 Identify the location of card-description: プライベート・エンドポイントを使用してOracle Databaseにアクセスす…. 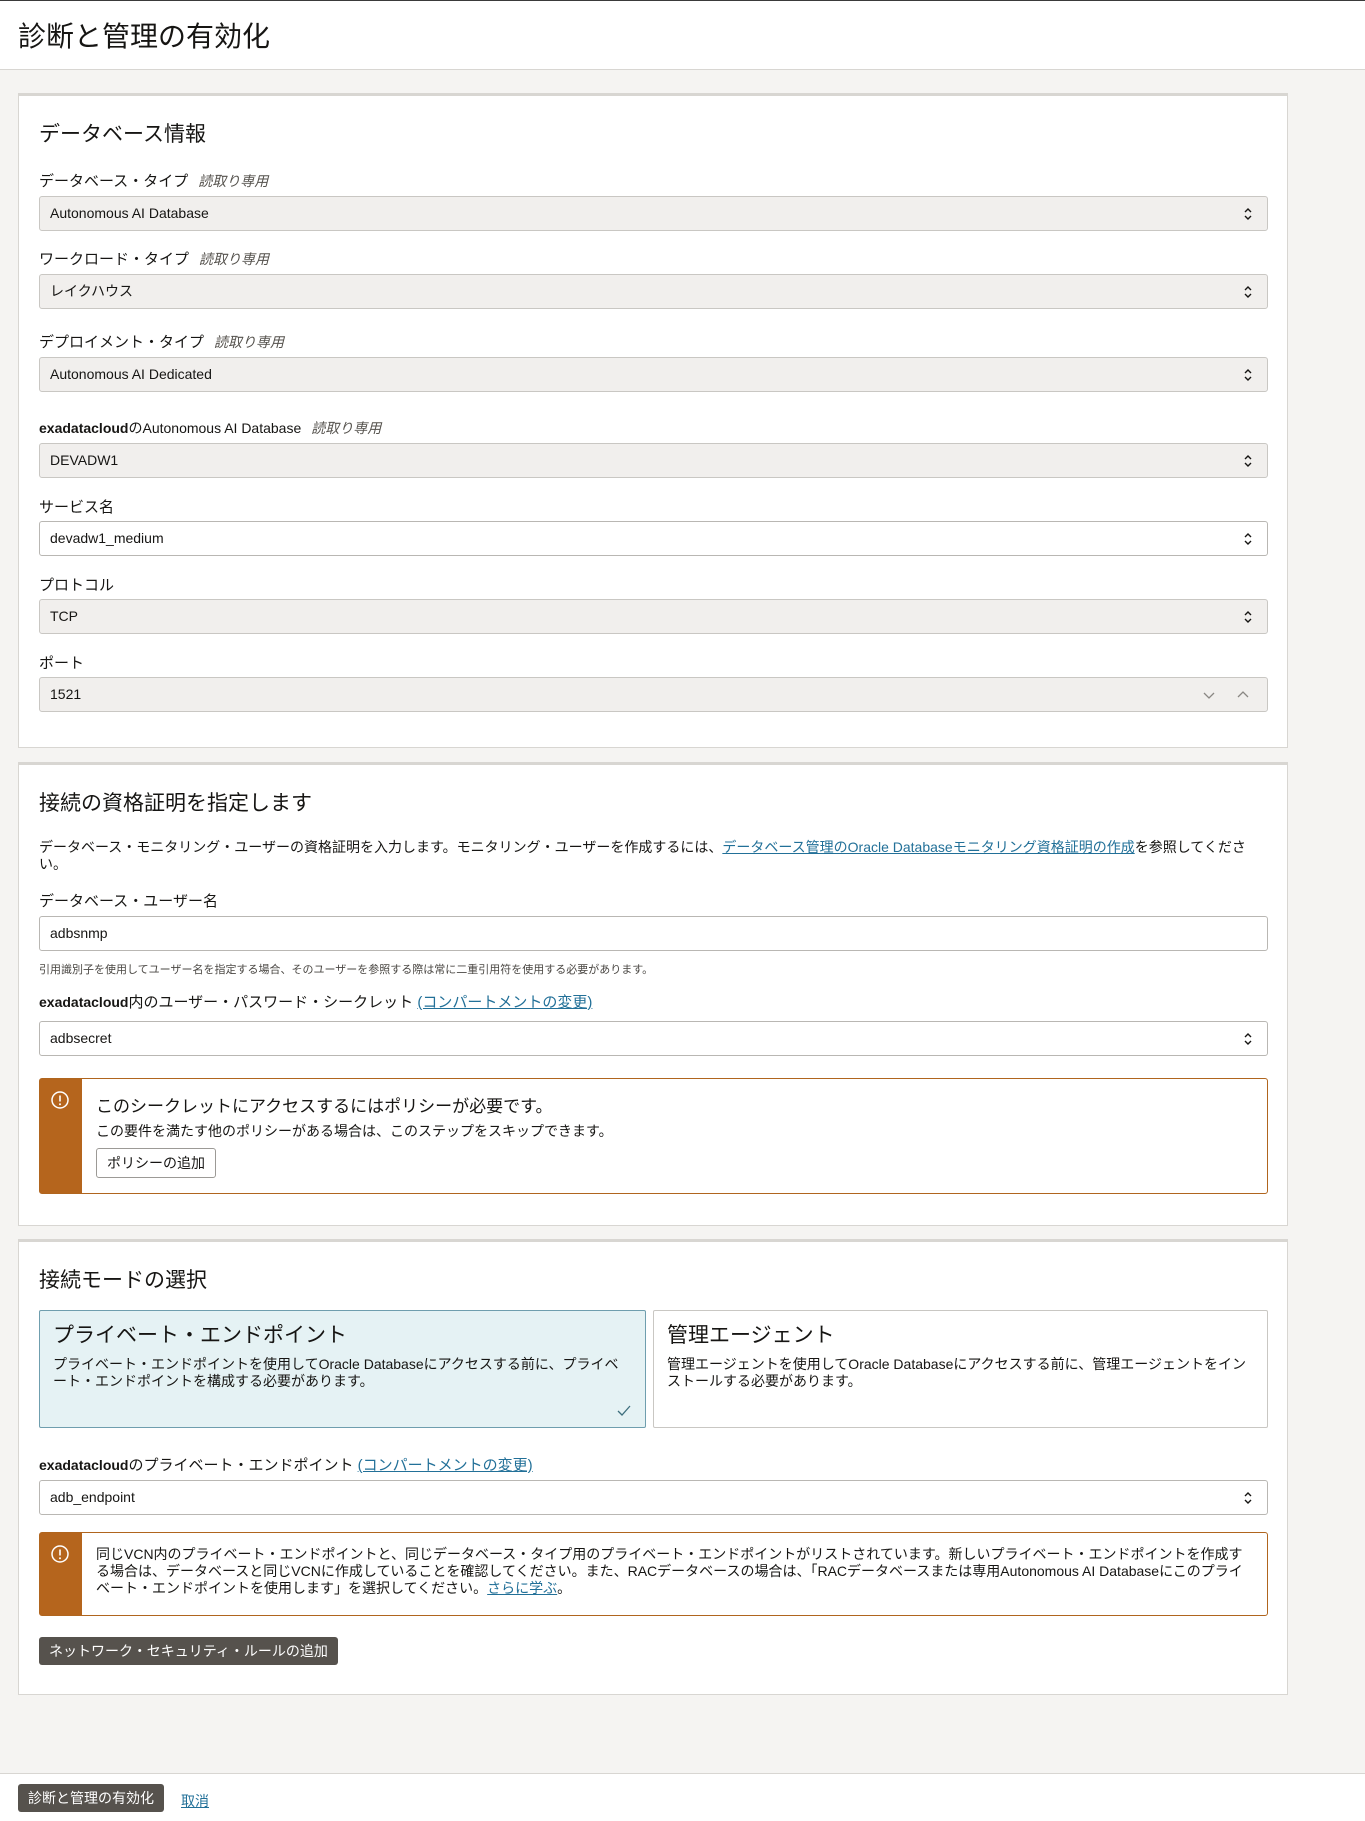
(336, 1372).